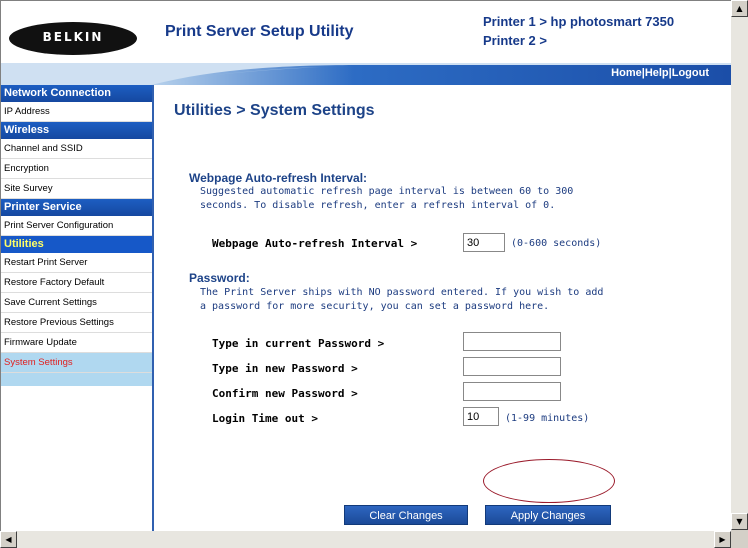 The width and height of the screenshot is (748, 548). I want to click on sidebar-head-printer: Printer Service, so click(76, 207).